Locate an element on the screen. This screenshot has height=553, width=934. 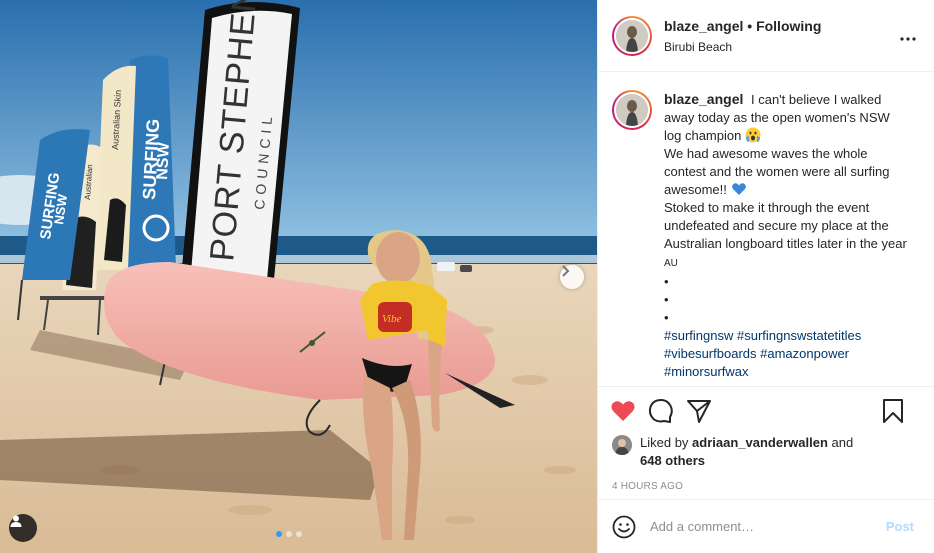
heart-filled-icon is located at coordinates (623, 410).